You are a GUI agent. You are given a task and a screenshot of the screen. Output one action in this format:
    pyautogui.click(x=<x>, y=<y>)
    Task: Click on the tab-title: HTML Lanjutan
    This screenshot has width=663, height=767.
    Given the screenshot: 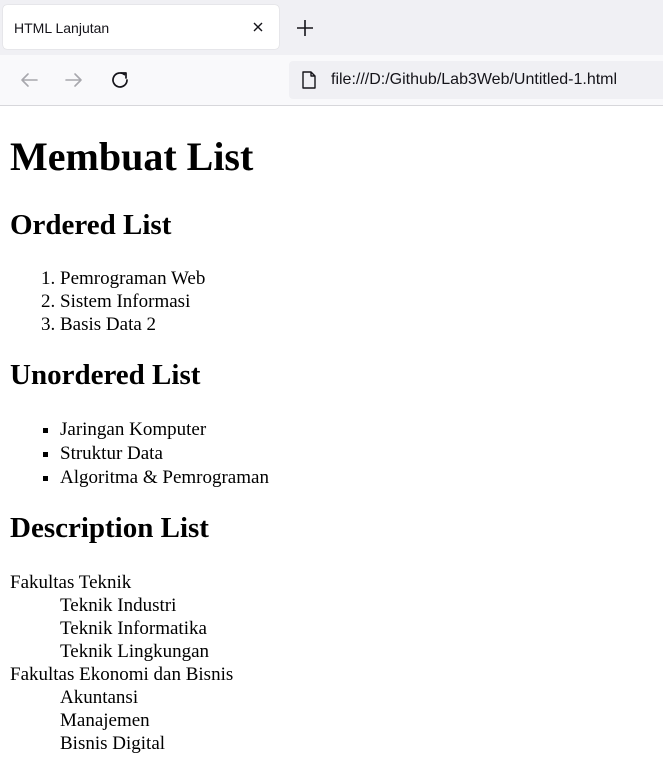 What is the action you would take?
    pyautogui.click(x=62, y=28)
    